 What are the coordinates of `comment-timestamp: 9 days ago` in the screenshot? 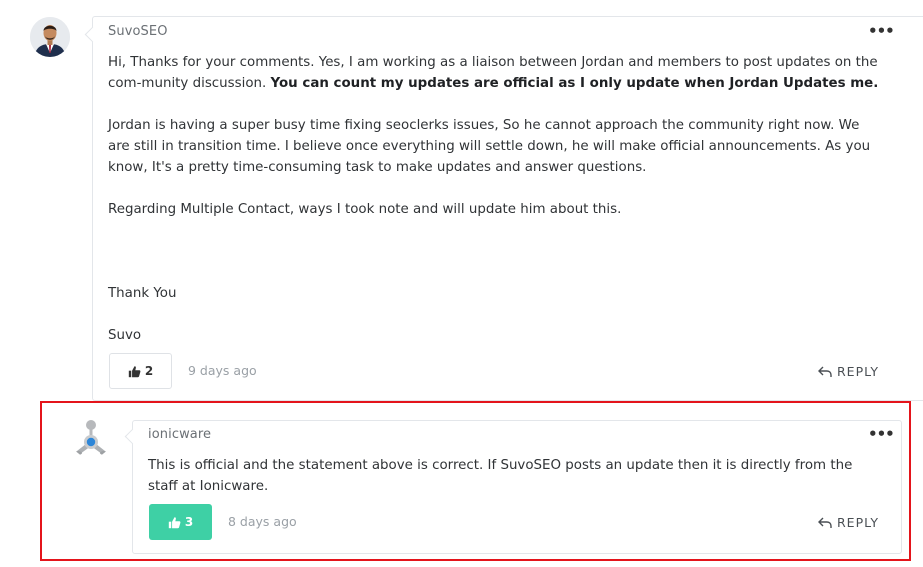 It's located at (222, 370).